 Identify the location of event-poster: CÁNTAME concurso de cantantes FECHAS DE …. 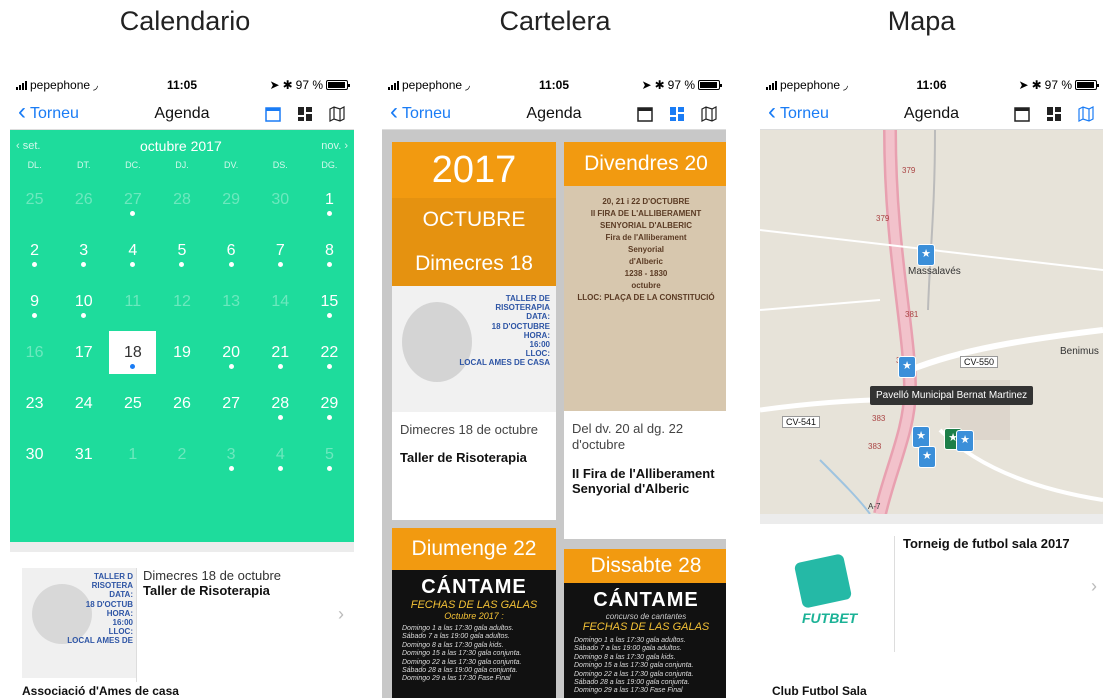
(645, 640).